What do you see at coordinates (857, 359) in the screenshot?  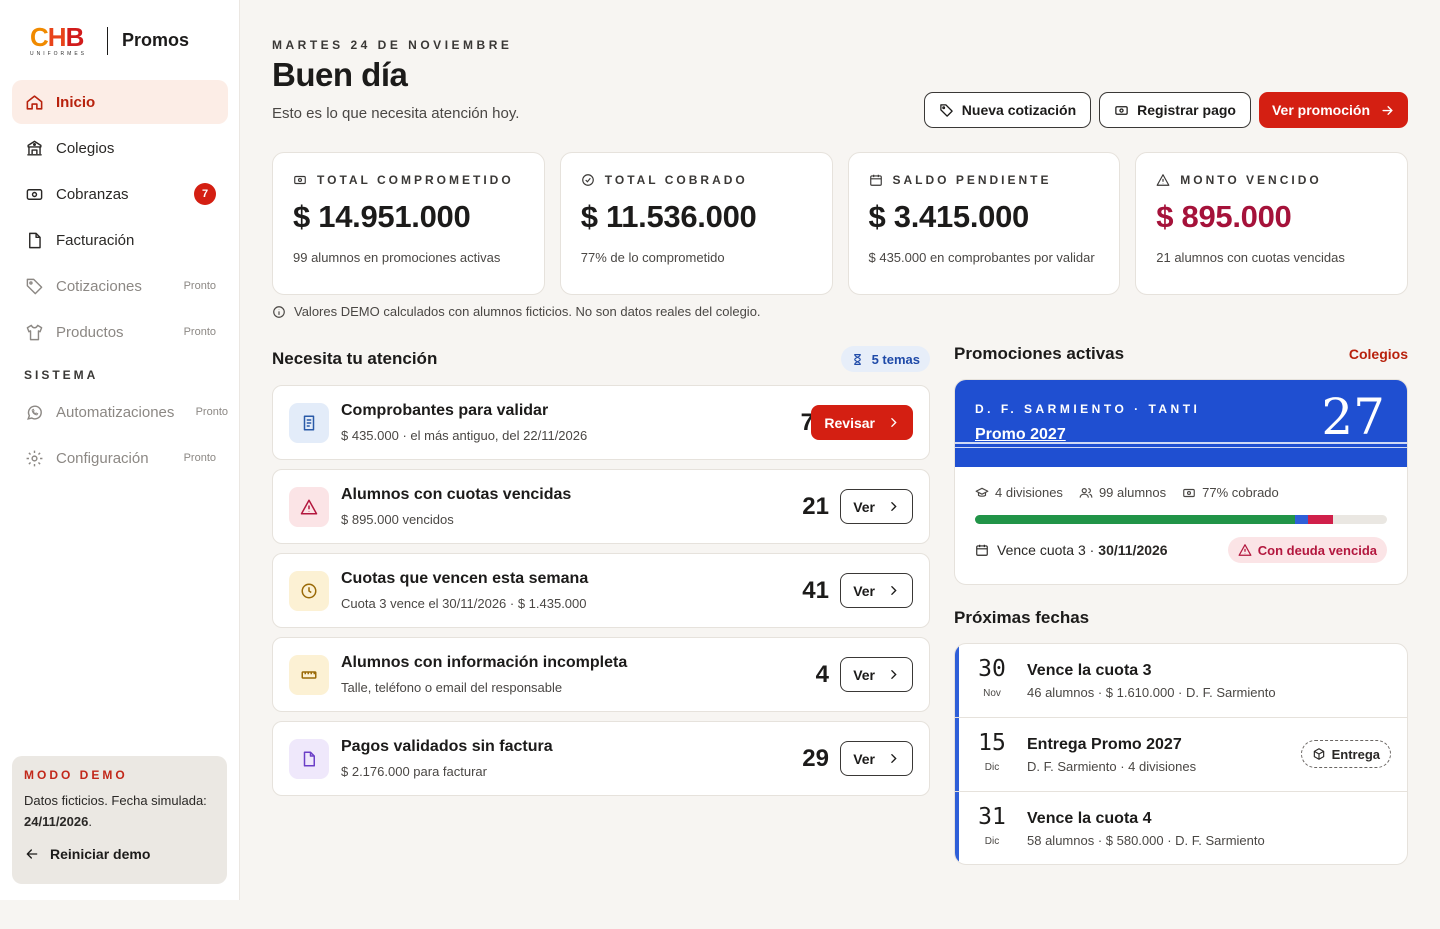 I see `hourglass-icon` at bounding box center [857, 359].